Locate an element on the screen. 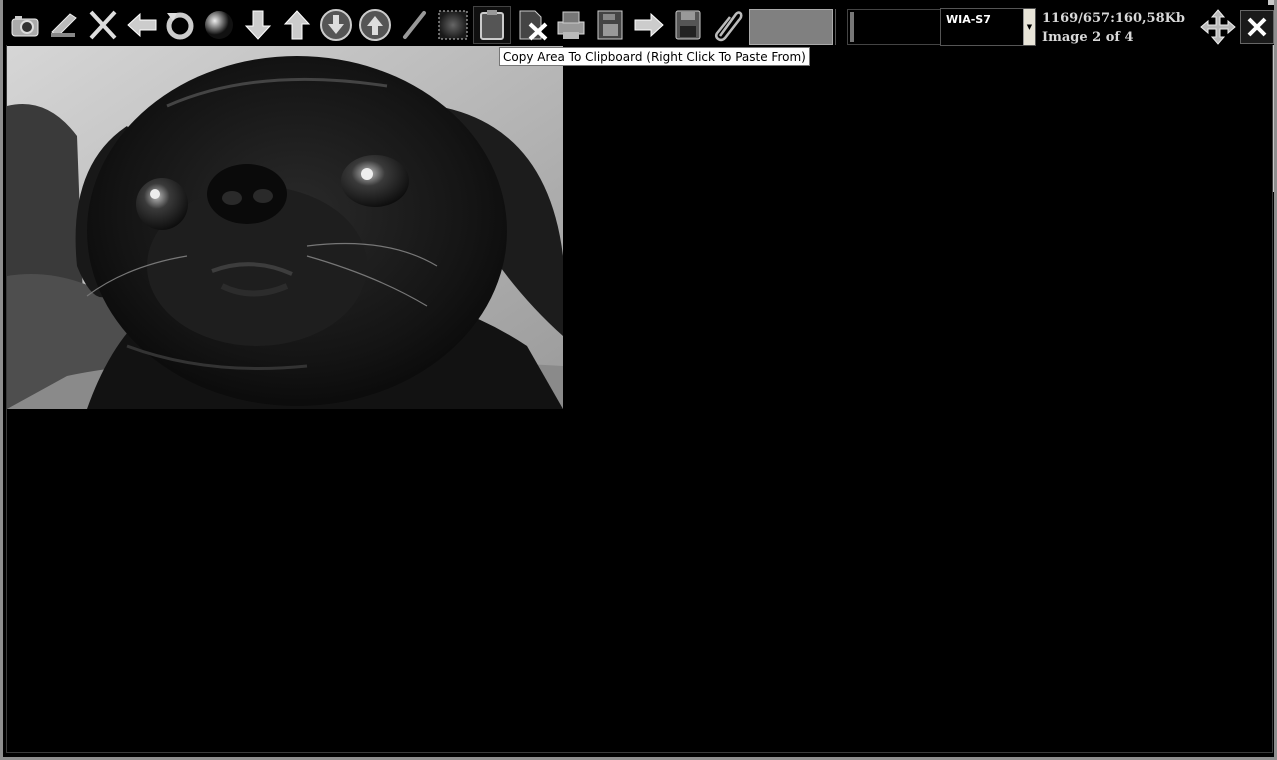 This screenshot has height=760, width=1277. image-info: 1169/657:160,58Kb Image 2 of 4 is located at coordinates (1113, 28).